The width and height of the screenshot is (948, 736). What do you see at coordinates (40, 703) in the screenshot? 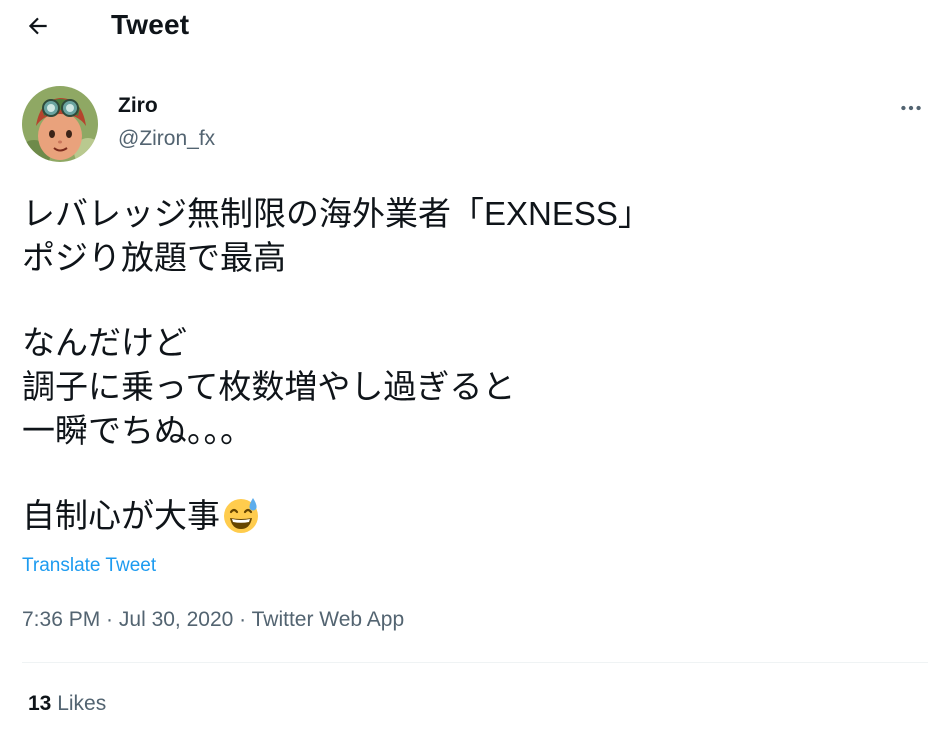
I see `likes-count: 13` at bounding box center [40, 703].